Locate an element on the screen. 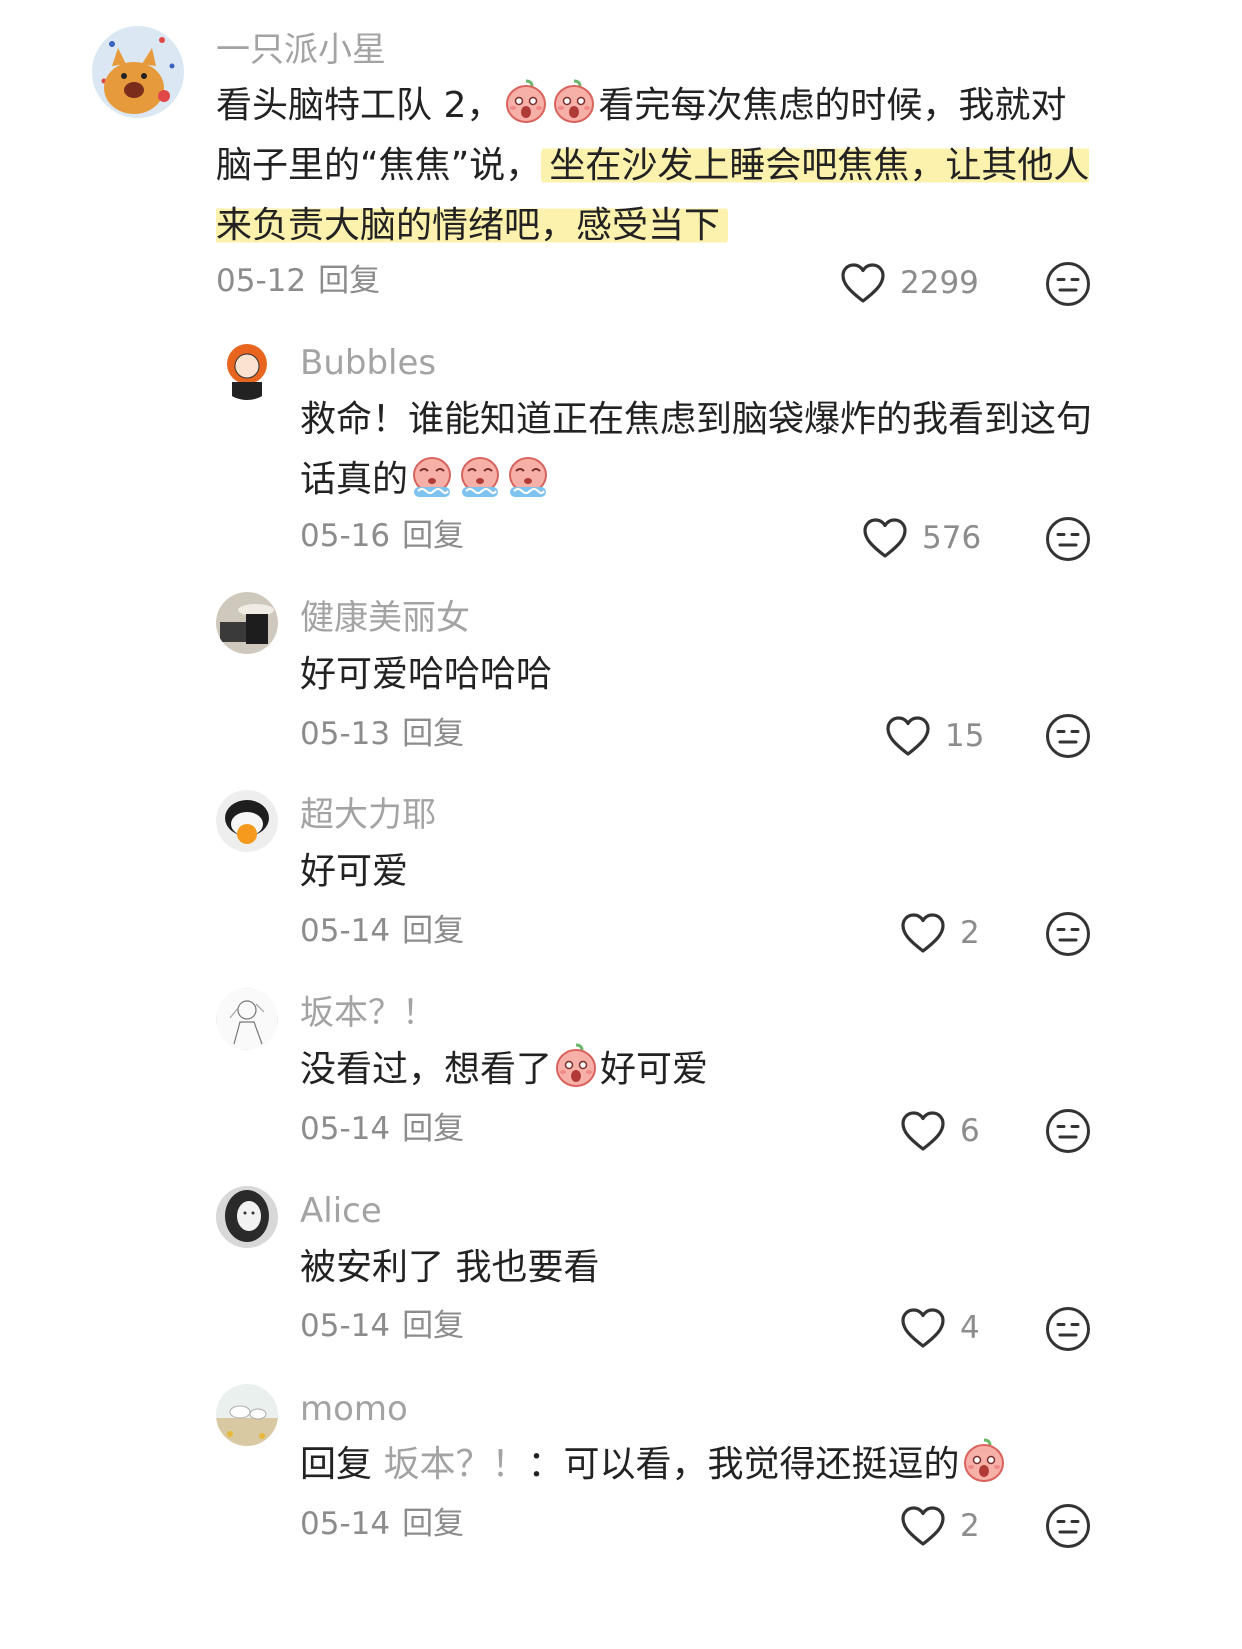  bw-portrait-avatar-icon is located at coordinates (247, 1217).